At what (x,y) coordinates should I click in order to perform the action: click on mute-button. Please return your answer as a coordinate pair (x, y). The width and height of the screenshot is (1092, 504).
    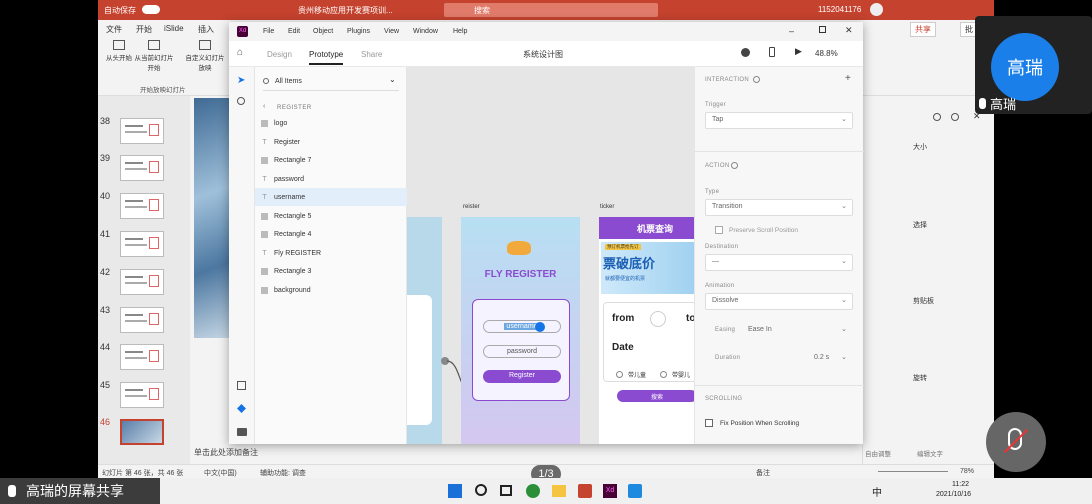
    Looking at the image, I should click on (1016, 442).